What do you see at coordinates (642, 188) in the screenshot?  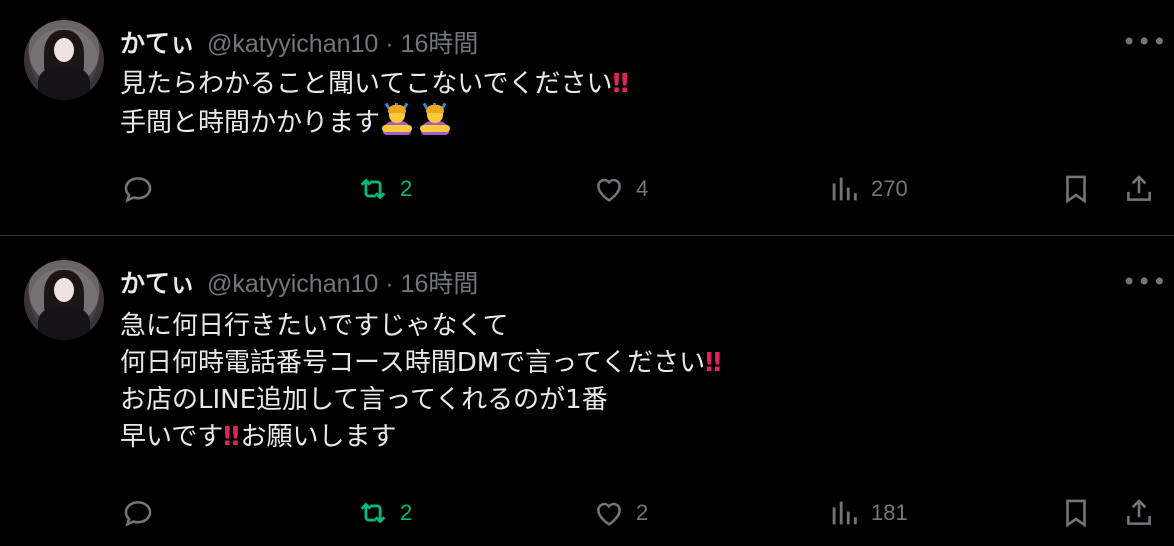 I see `like-count: 4` at bounding box center [642, 188].